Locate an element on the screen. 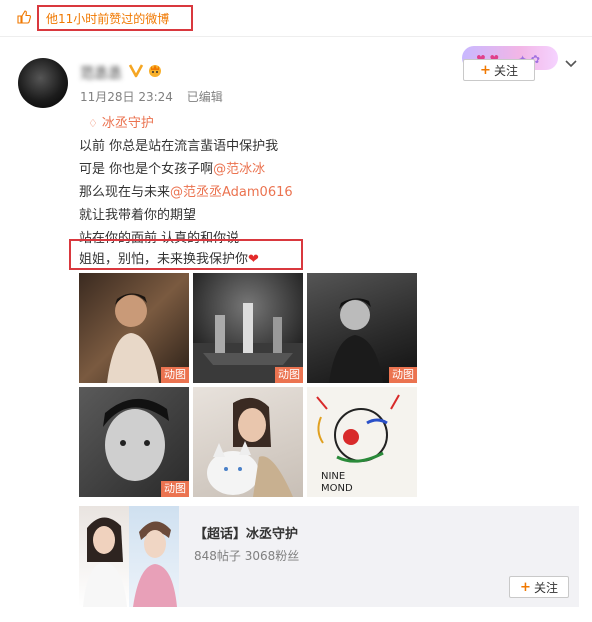 The width and height of the screenshot is (592, 622). follow-label: 关注 is located at coordinates (505, 70).